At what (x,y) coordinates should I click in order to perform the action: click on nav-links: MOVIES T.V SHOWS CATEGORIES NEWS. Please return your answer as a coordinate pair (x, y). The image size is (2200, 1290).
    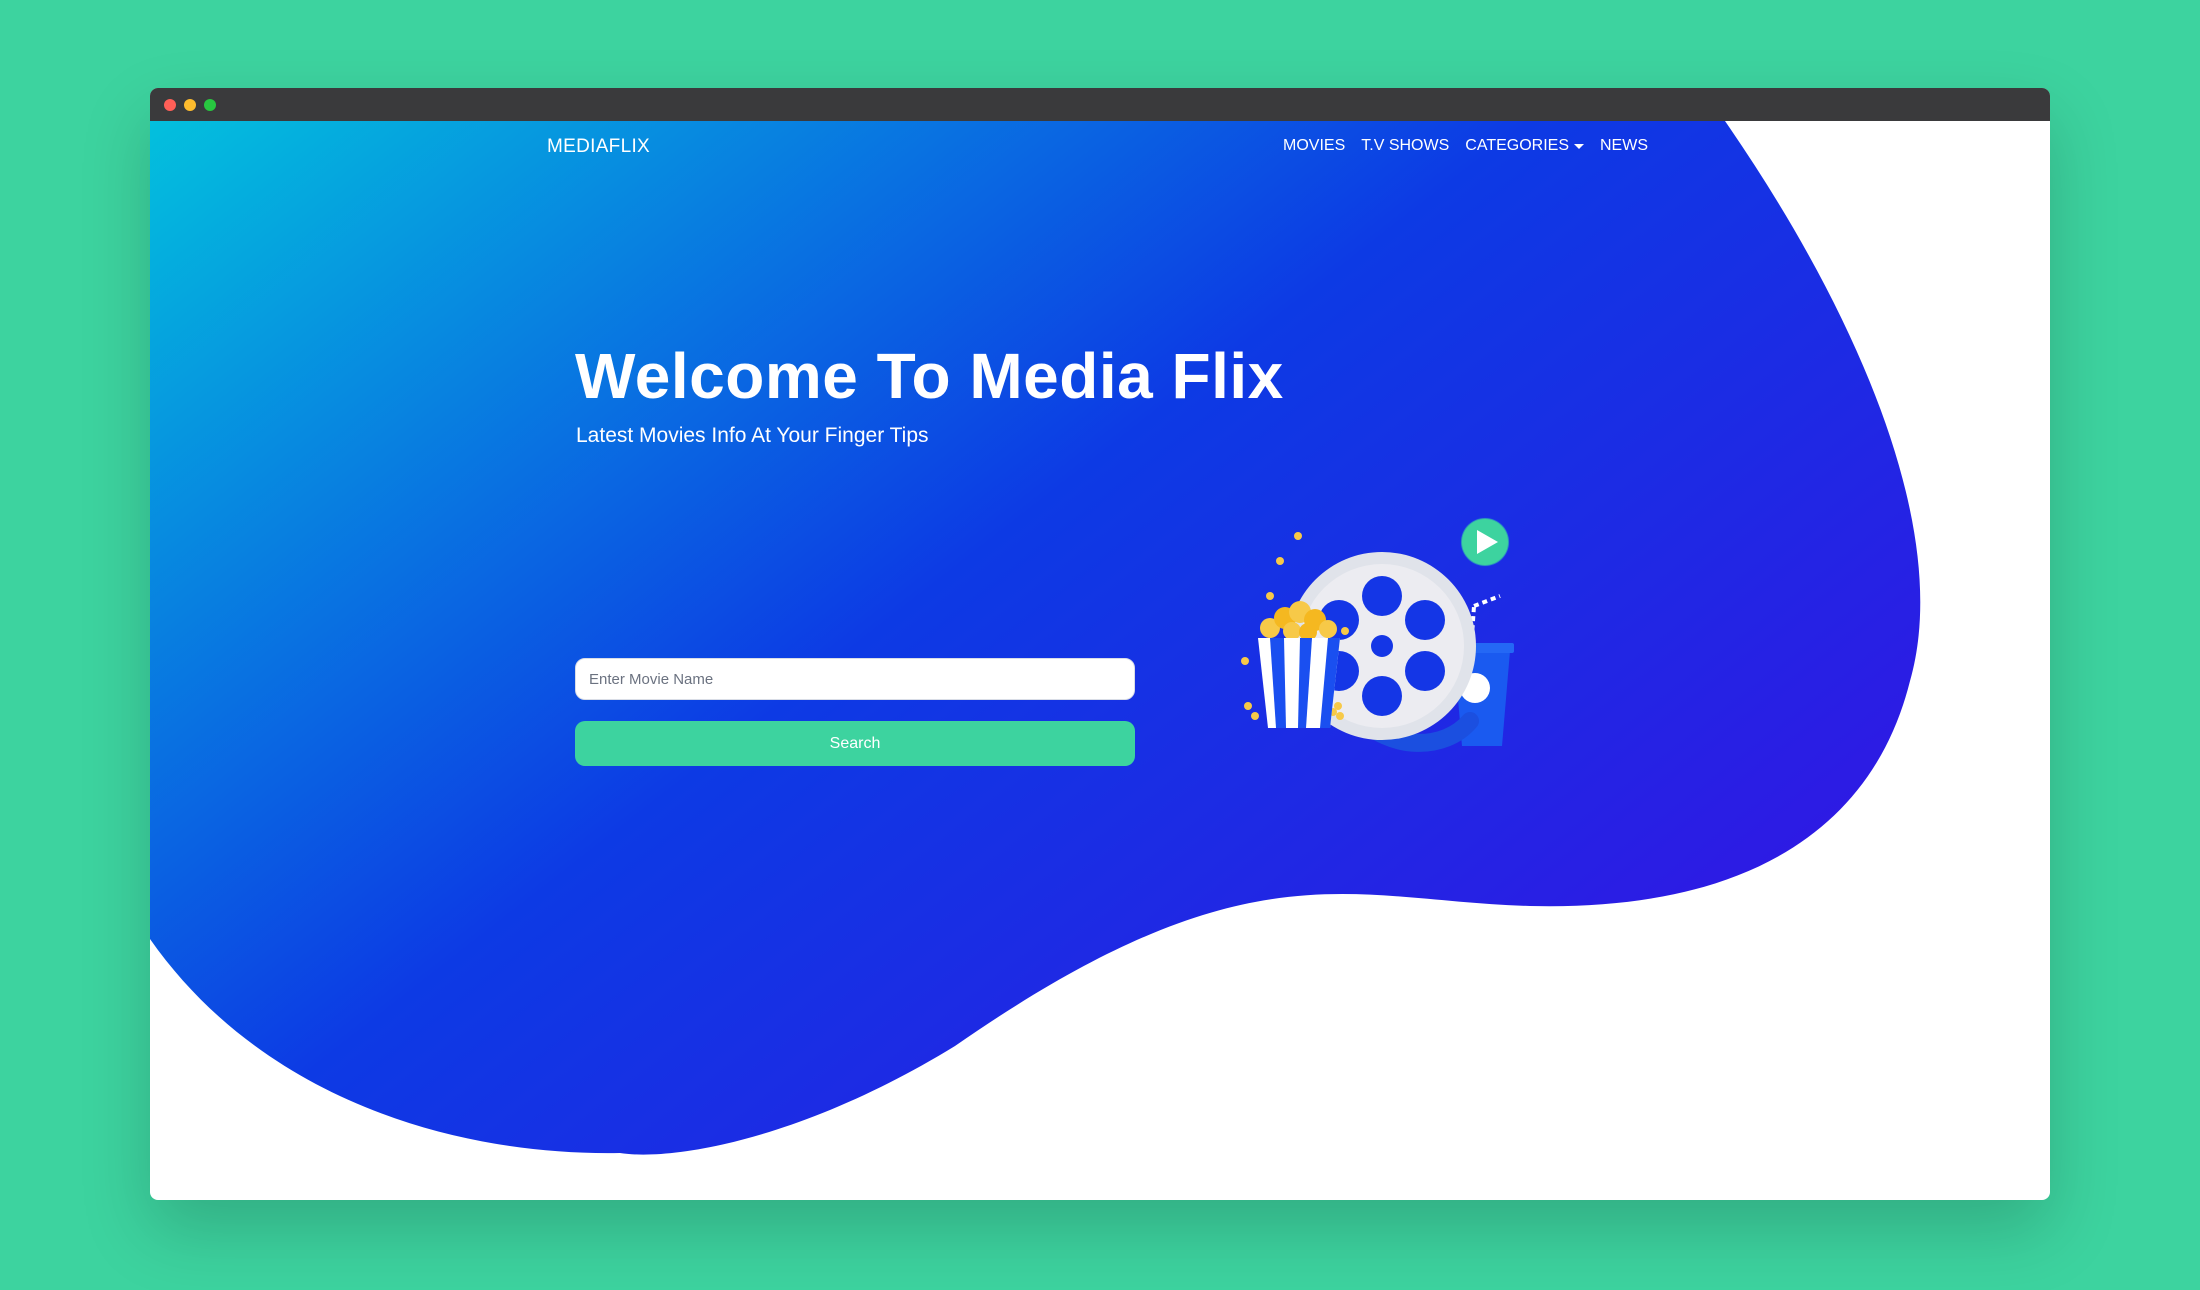
    Looking at the image, I should click on (1465, 146).